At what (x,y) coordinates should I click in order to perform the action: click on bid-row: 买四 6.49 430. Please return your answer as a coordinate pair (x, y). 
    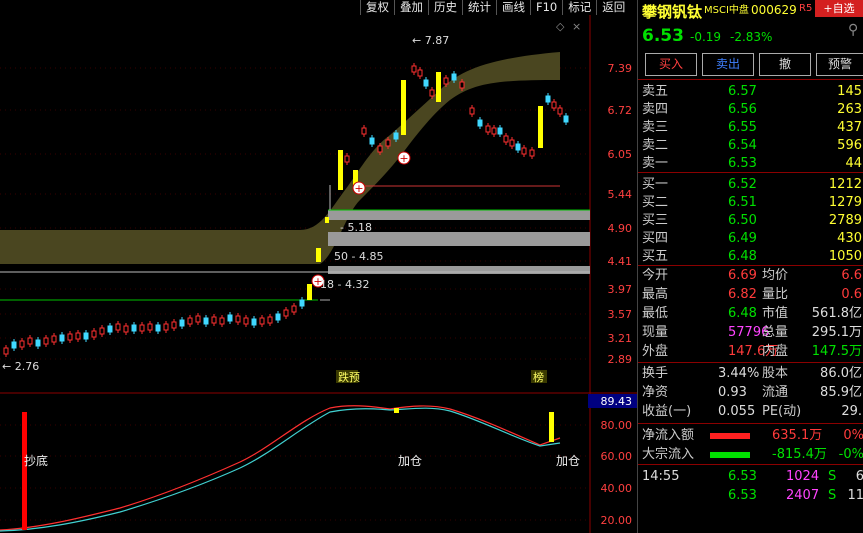
    Looking at the image, I should click on (752, 238).